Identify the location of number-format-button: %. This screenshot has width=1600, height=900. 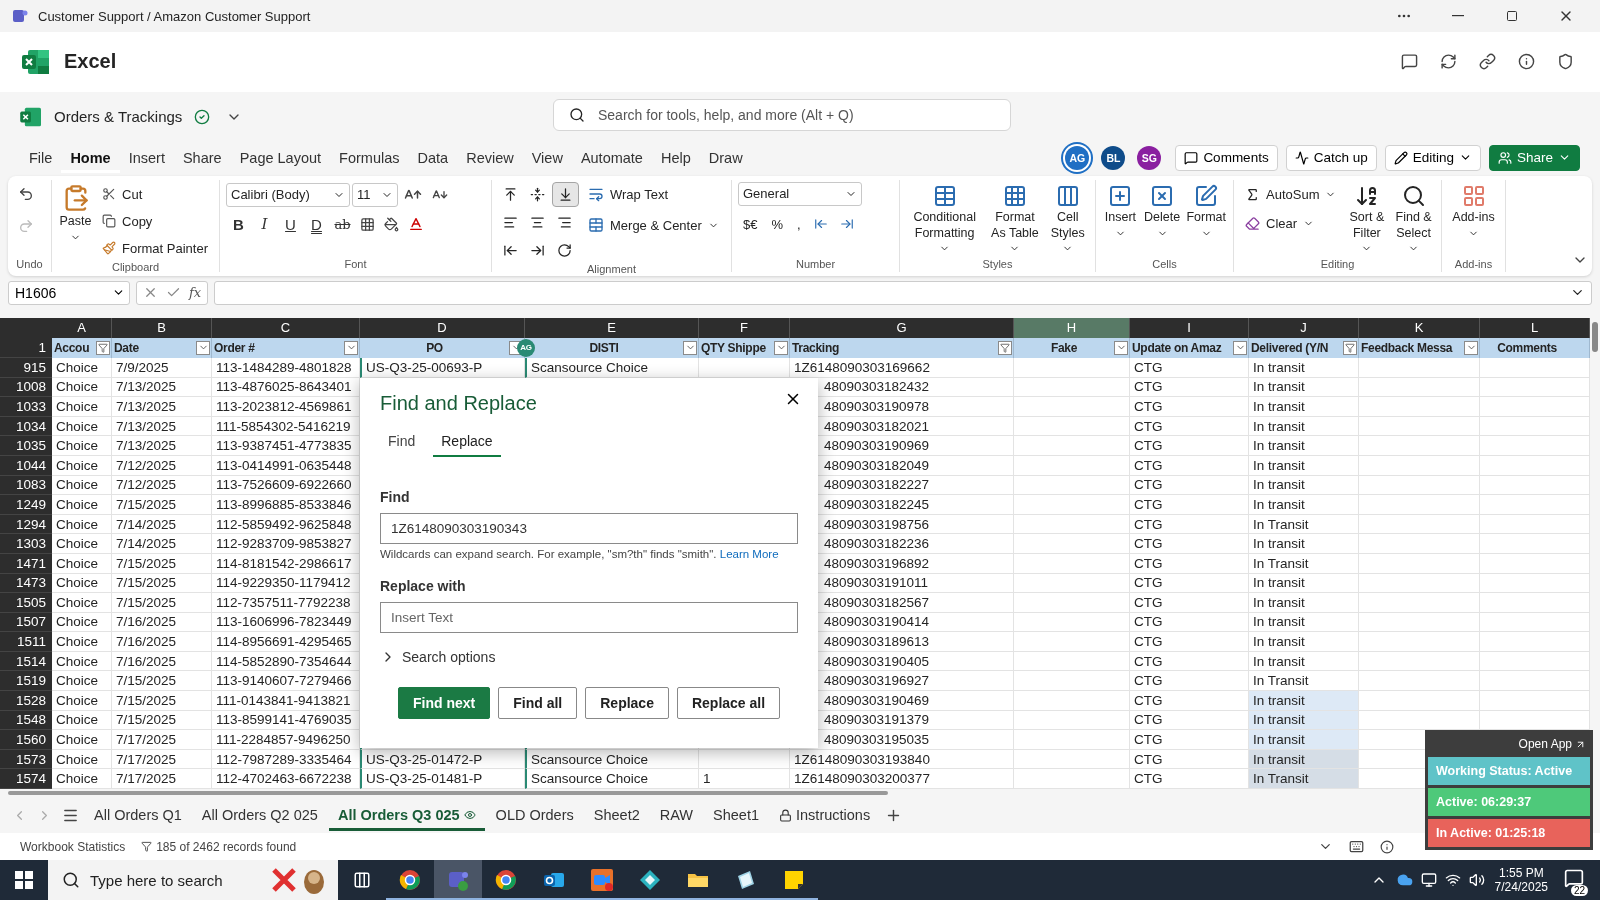
(777, 224).